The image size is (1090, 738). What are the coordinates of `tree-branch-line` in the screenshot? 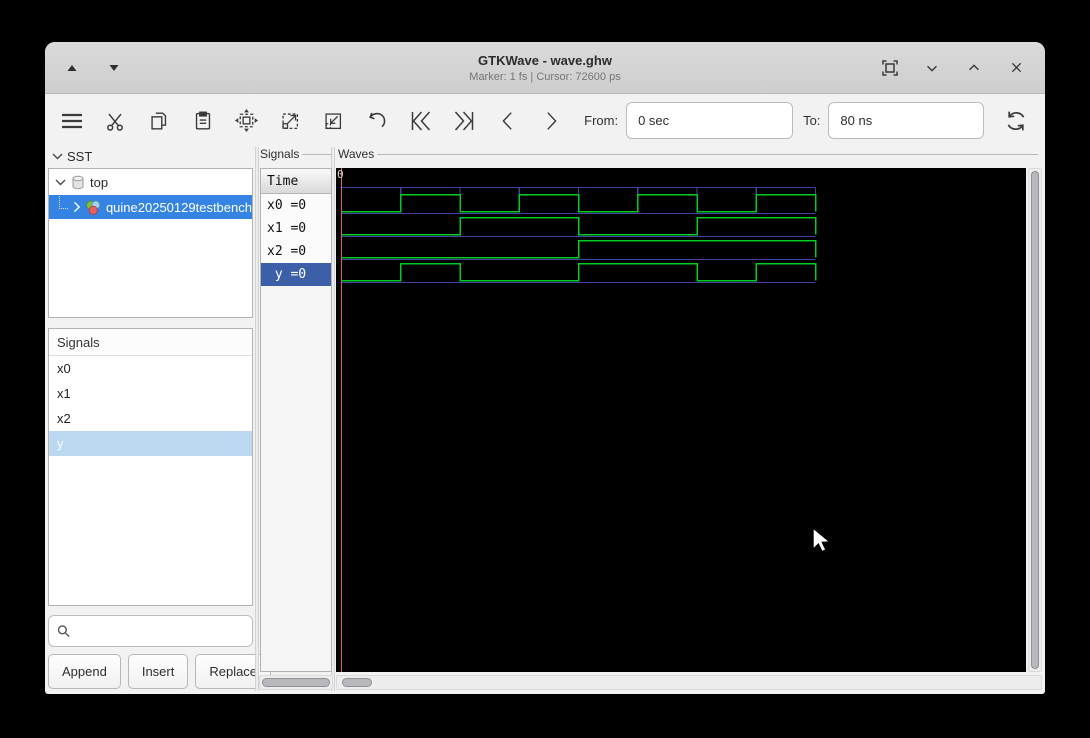 It's located at (63, 202).